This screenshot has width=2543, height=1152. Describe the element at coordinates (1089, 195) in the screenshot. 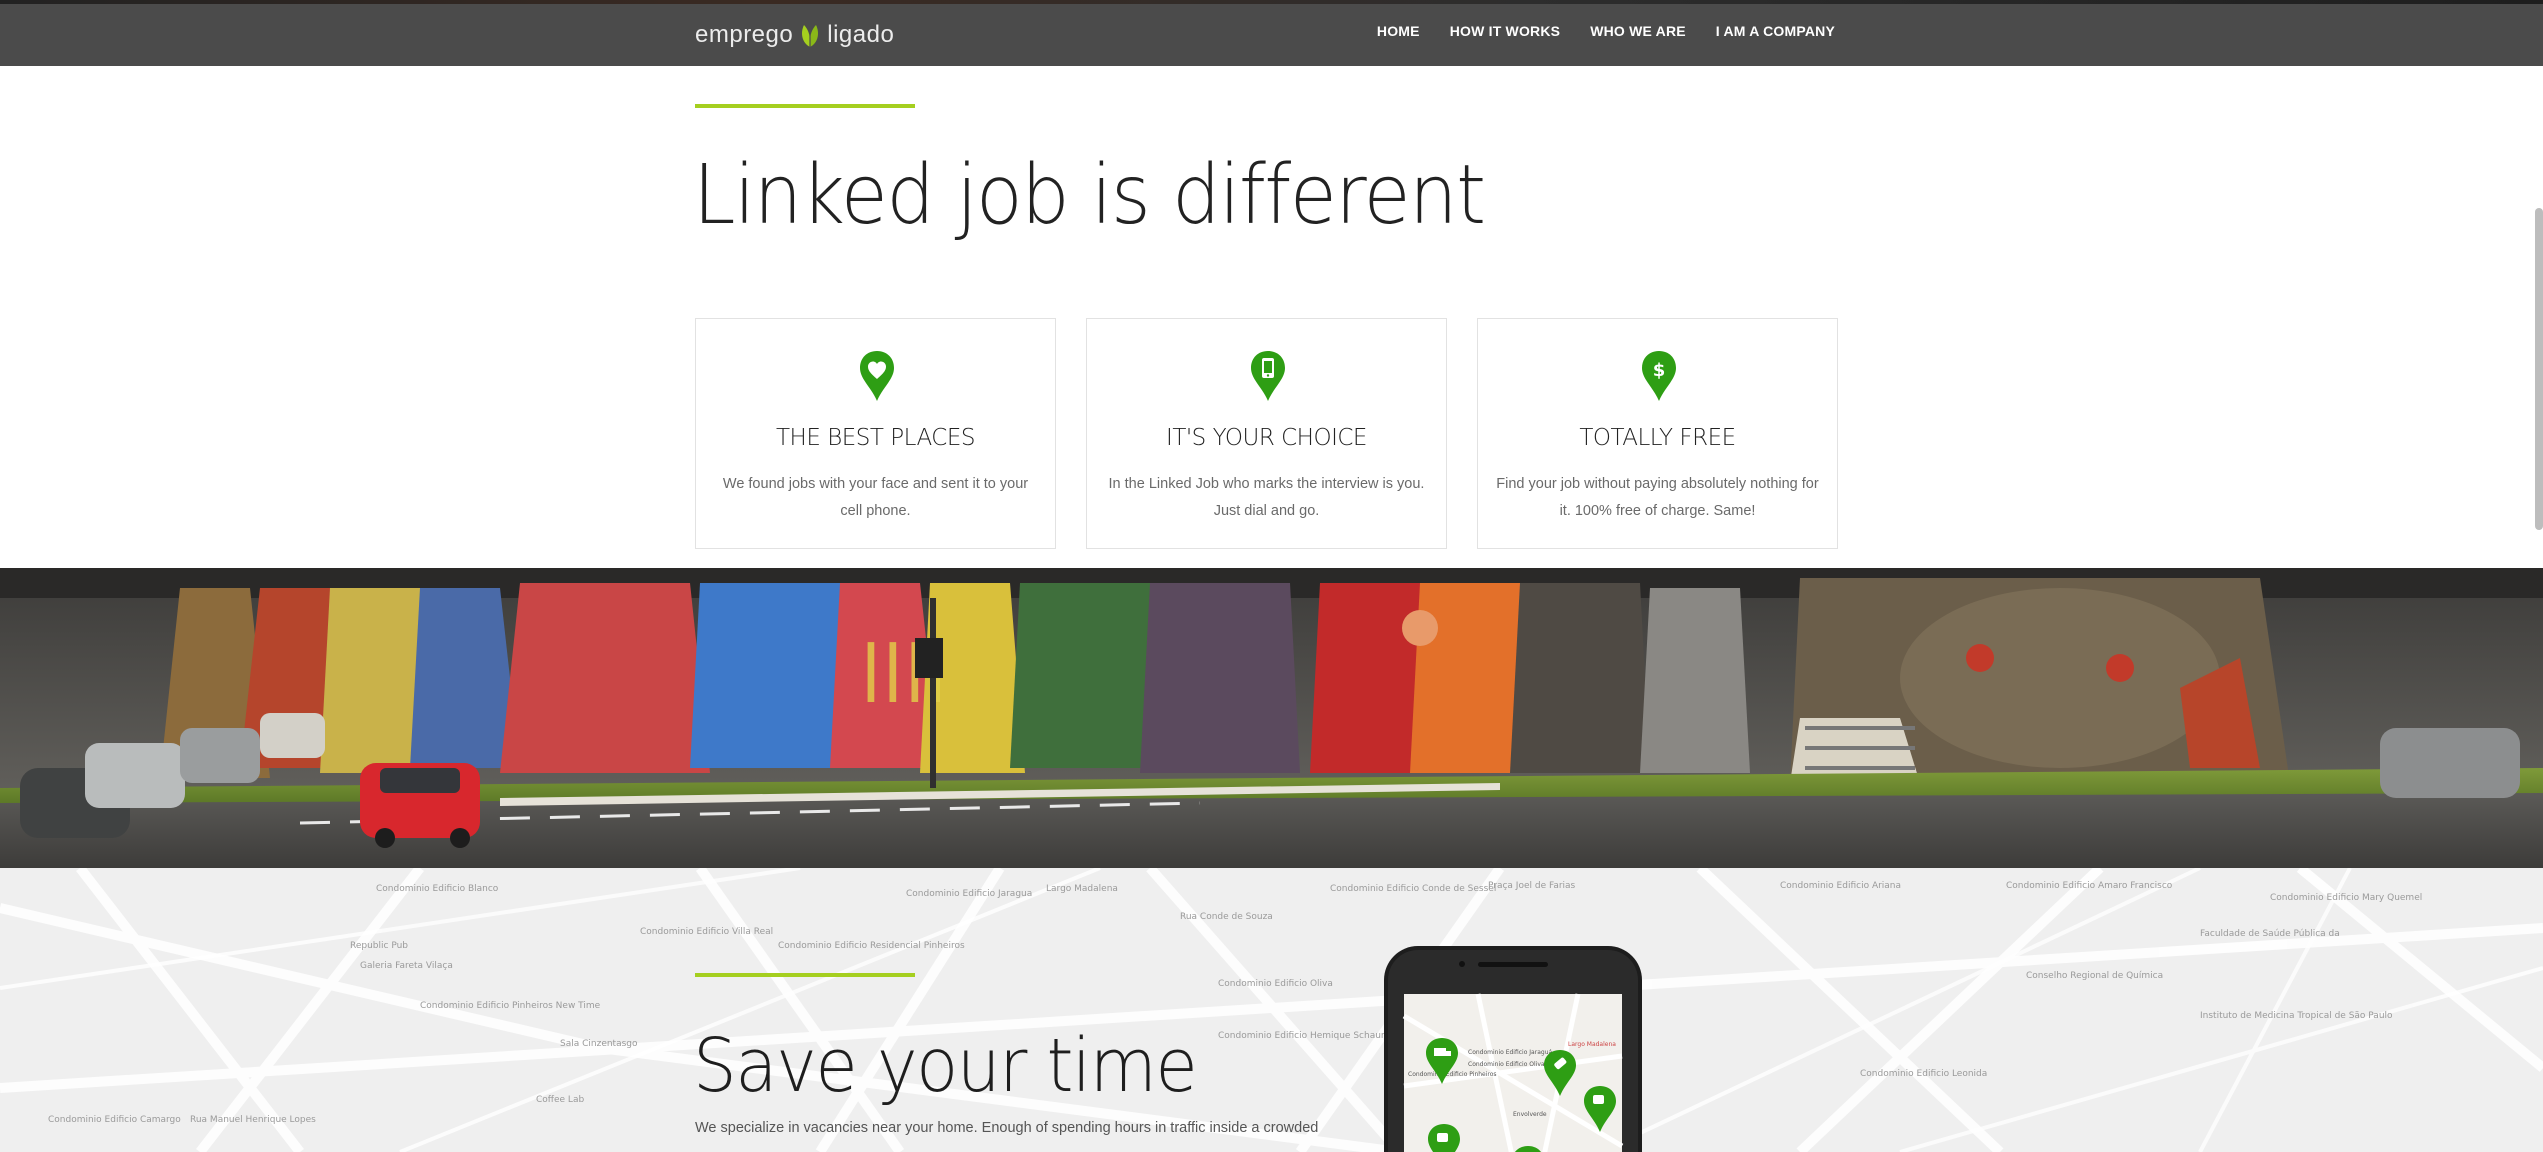

I see `section-title: Linked job is different` at that location.